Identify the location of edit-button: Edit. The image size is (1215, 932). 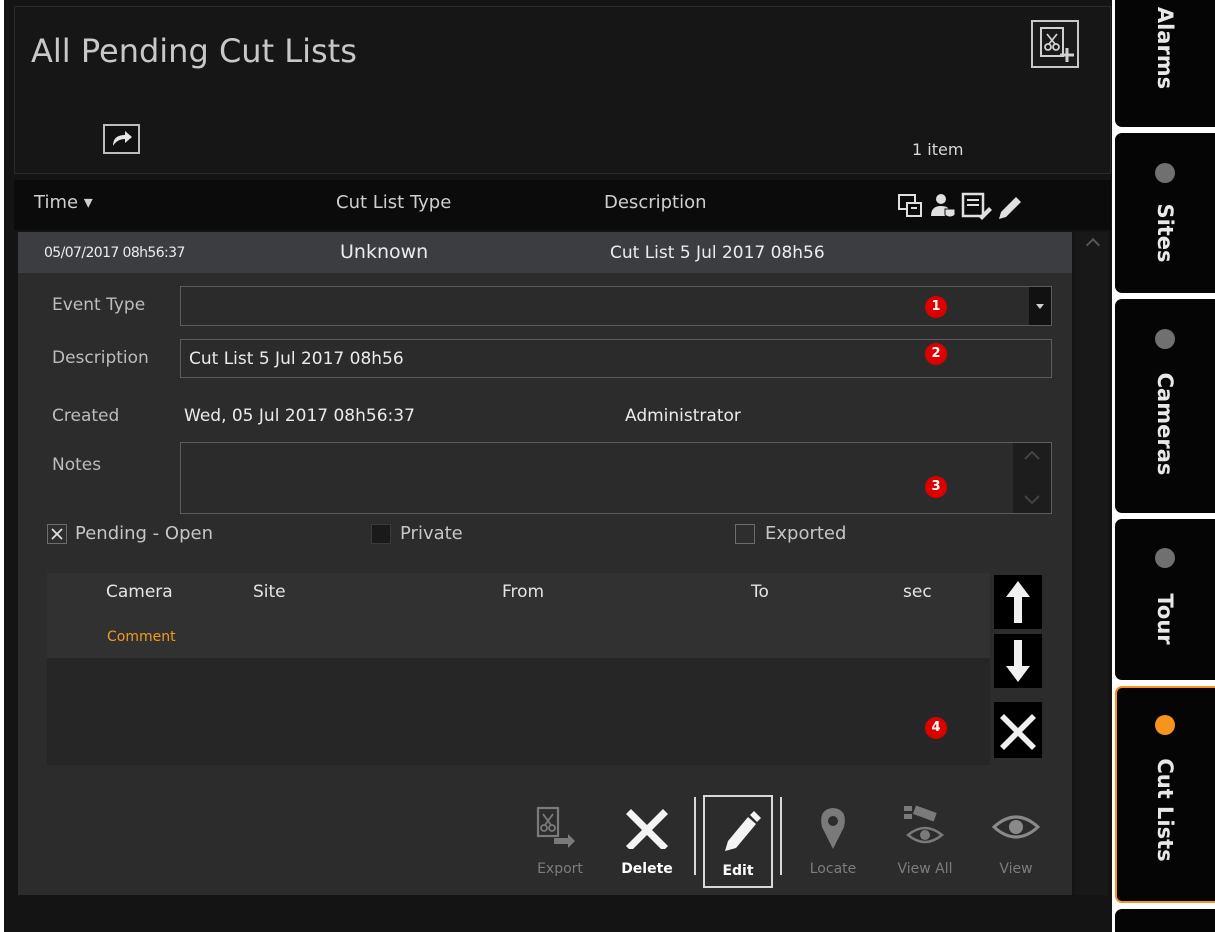
(738, 841).